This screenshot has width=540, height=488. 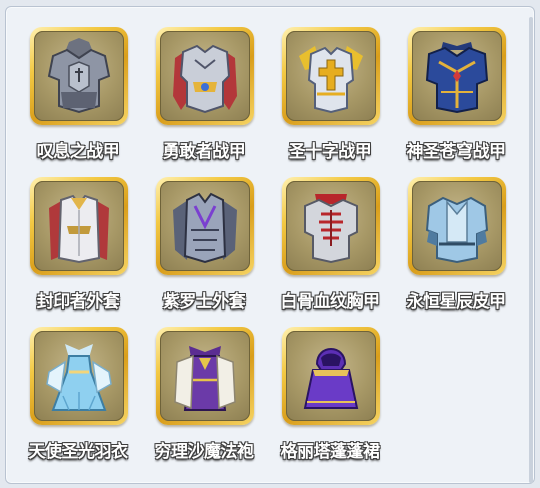 I want to click on item-name: 圣十字战甲, so click(x=330, y=152).